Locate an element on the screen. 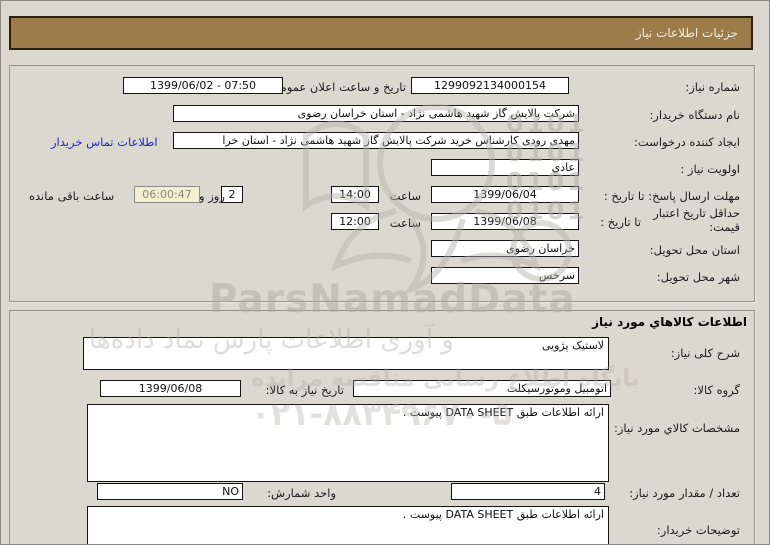 Image resolution: width=770 pixels, height=545 pixels. price-validity-time-label: ساعت is located at coordinates (405, 223).